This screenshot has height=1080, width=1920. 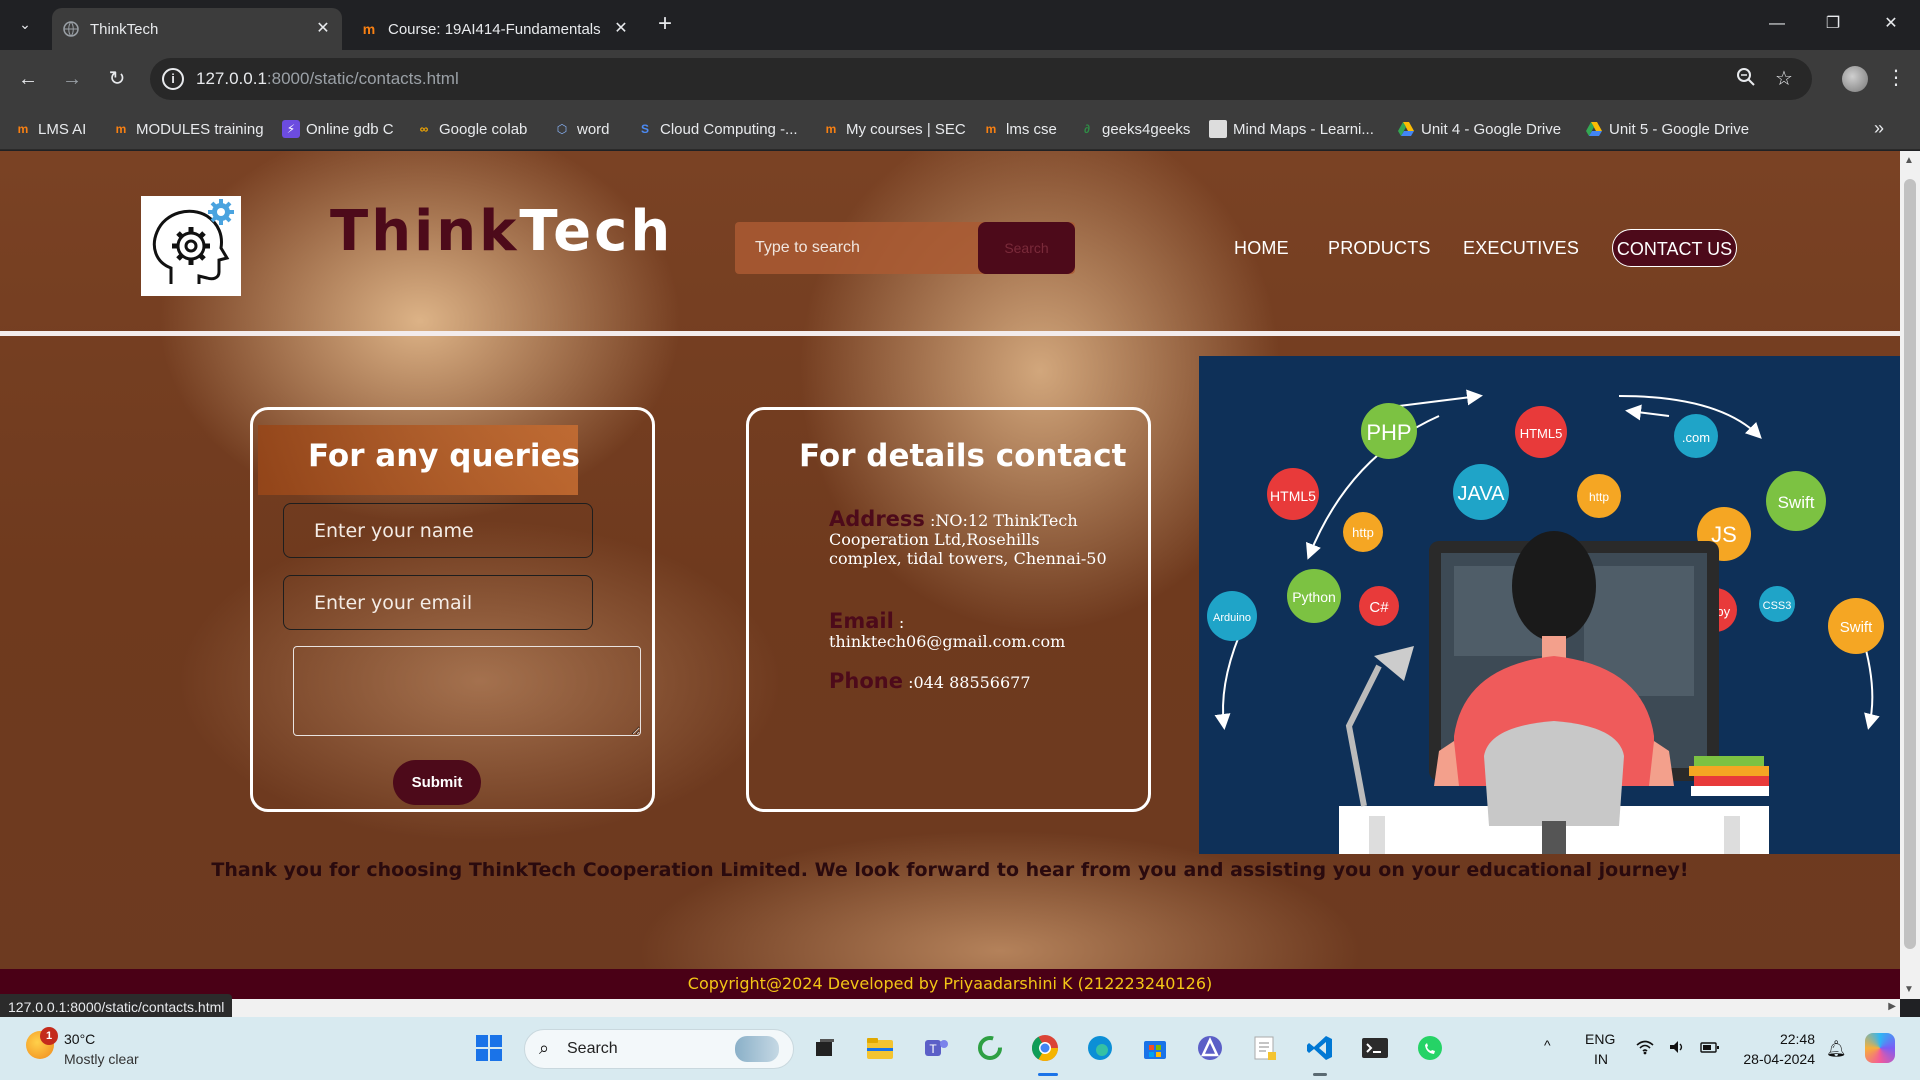 What do you see at coordinates (1026, 248) in the screenshot?
I see `search-button: Search` at bounding box center [1026, 248].